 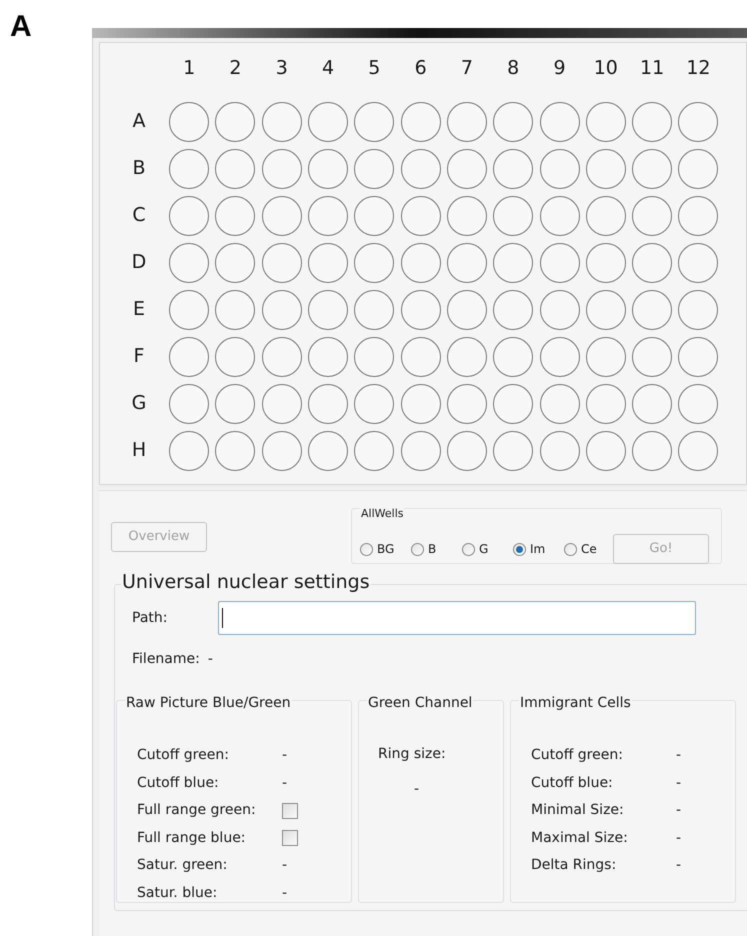 What do you see at coordinates (534, 549) in the screenshot?
I see `radio-option: Im` at bounding box center [534, 549].